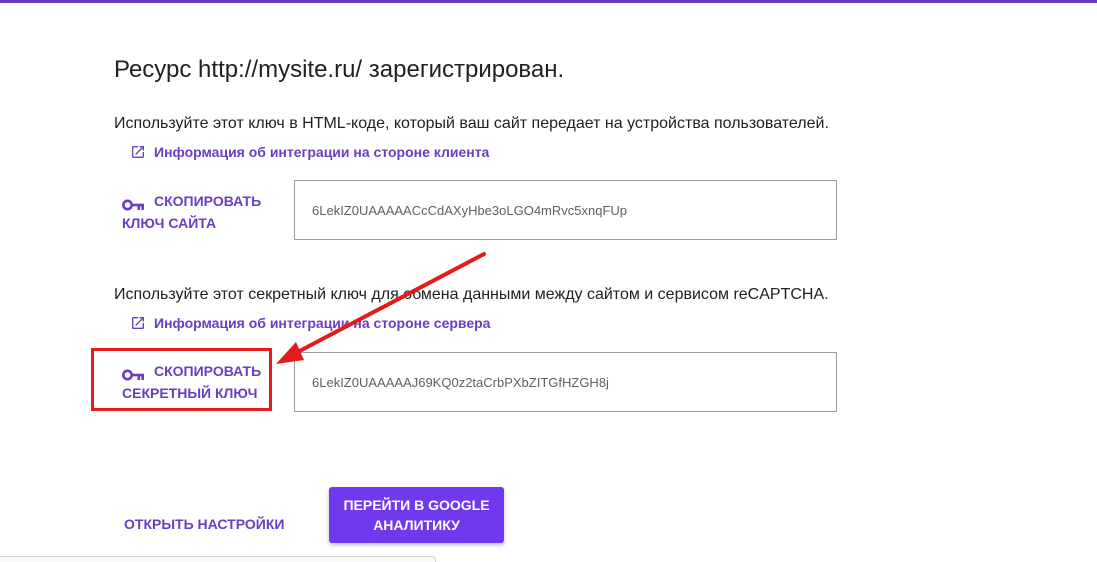 The image size is (1097, 562). What do you see at coordinates (208, 201) in the screenshot?
I see `copy-site-key-label-1: Скопировать` at bounding box center [208, 201].